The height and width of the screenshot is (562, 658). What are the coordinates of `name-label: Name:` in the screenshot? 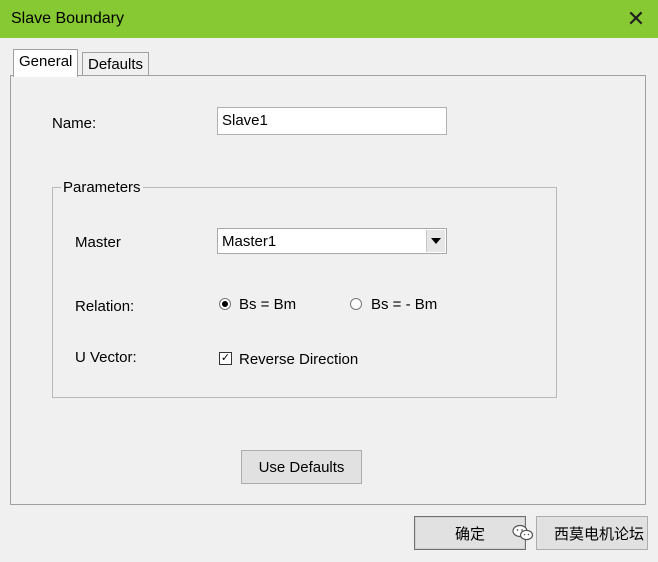 It's located at (74, 123).